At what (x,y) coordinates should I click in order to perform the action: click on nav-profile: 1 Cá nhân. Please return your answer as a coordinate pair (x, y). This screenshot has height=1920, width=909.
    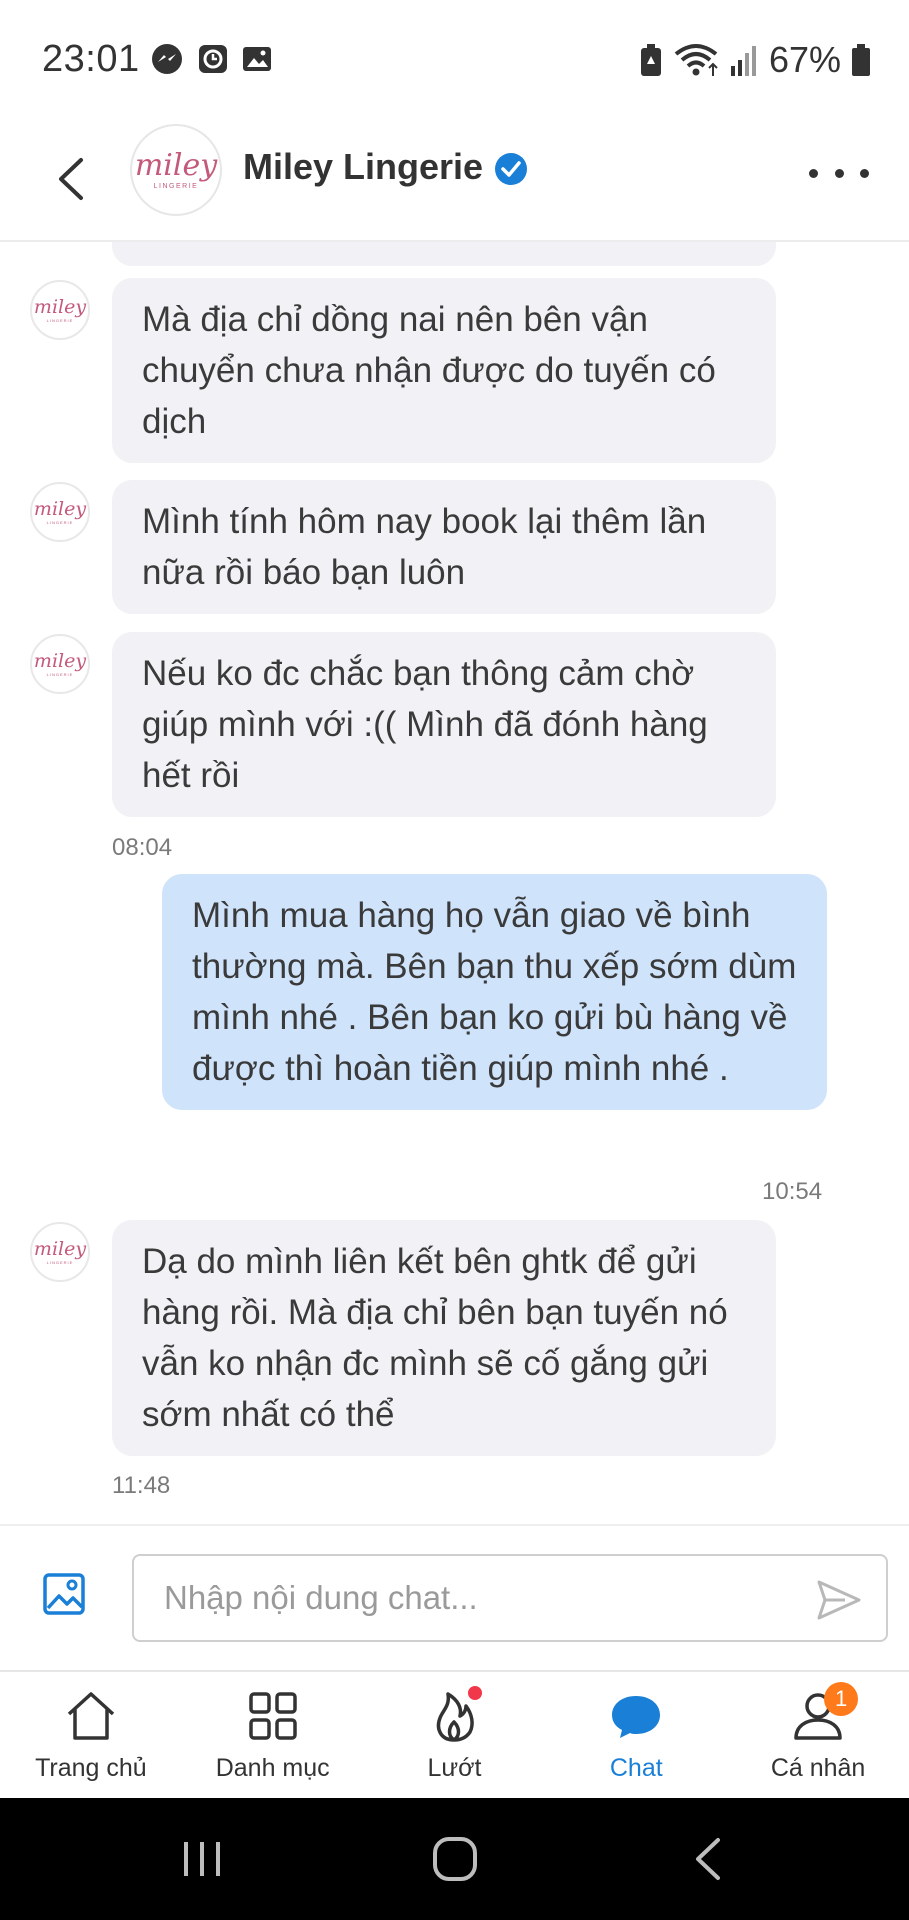
    Looking at the image, I should click on (818, 1736).